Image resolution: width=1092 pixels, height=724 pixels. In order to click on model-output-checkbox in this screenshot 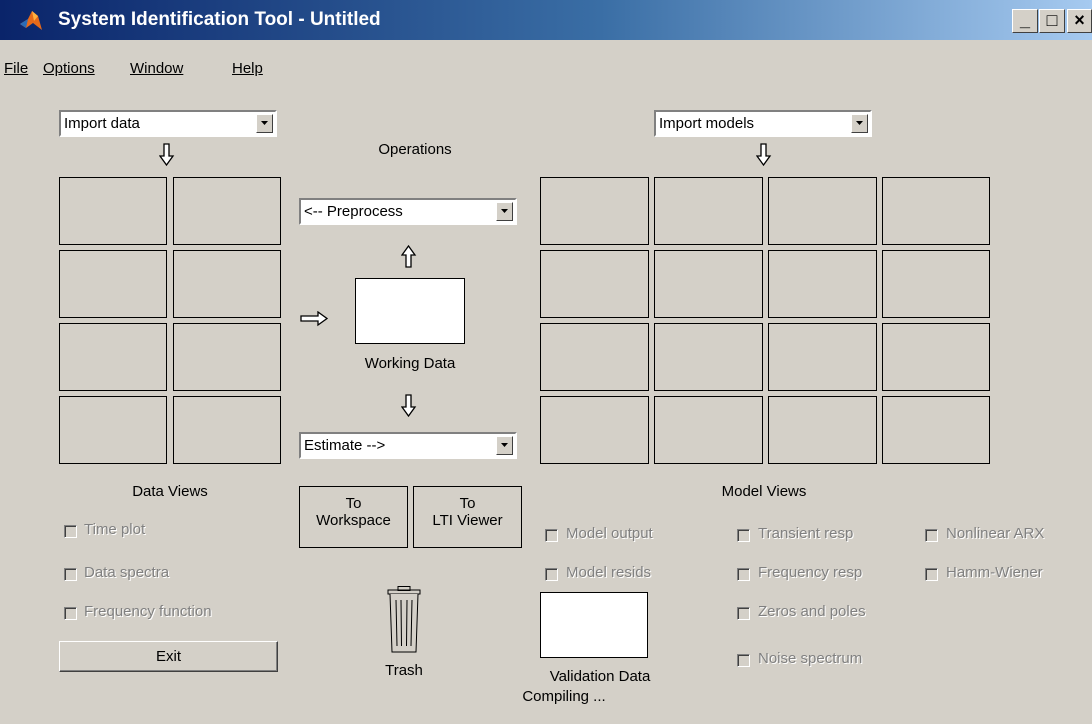, I will do `click(551, 535)`.